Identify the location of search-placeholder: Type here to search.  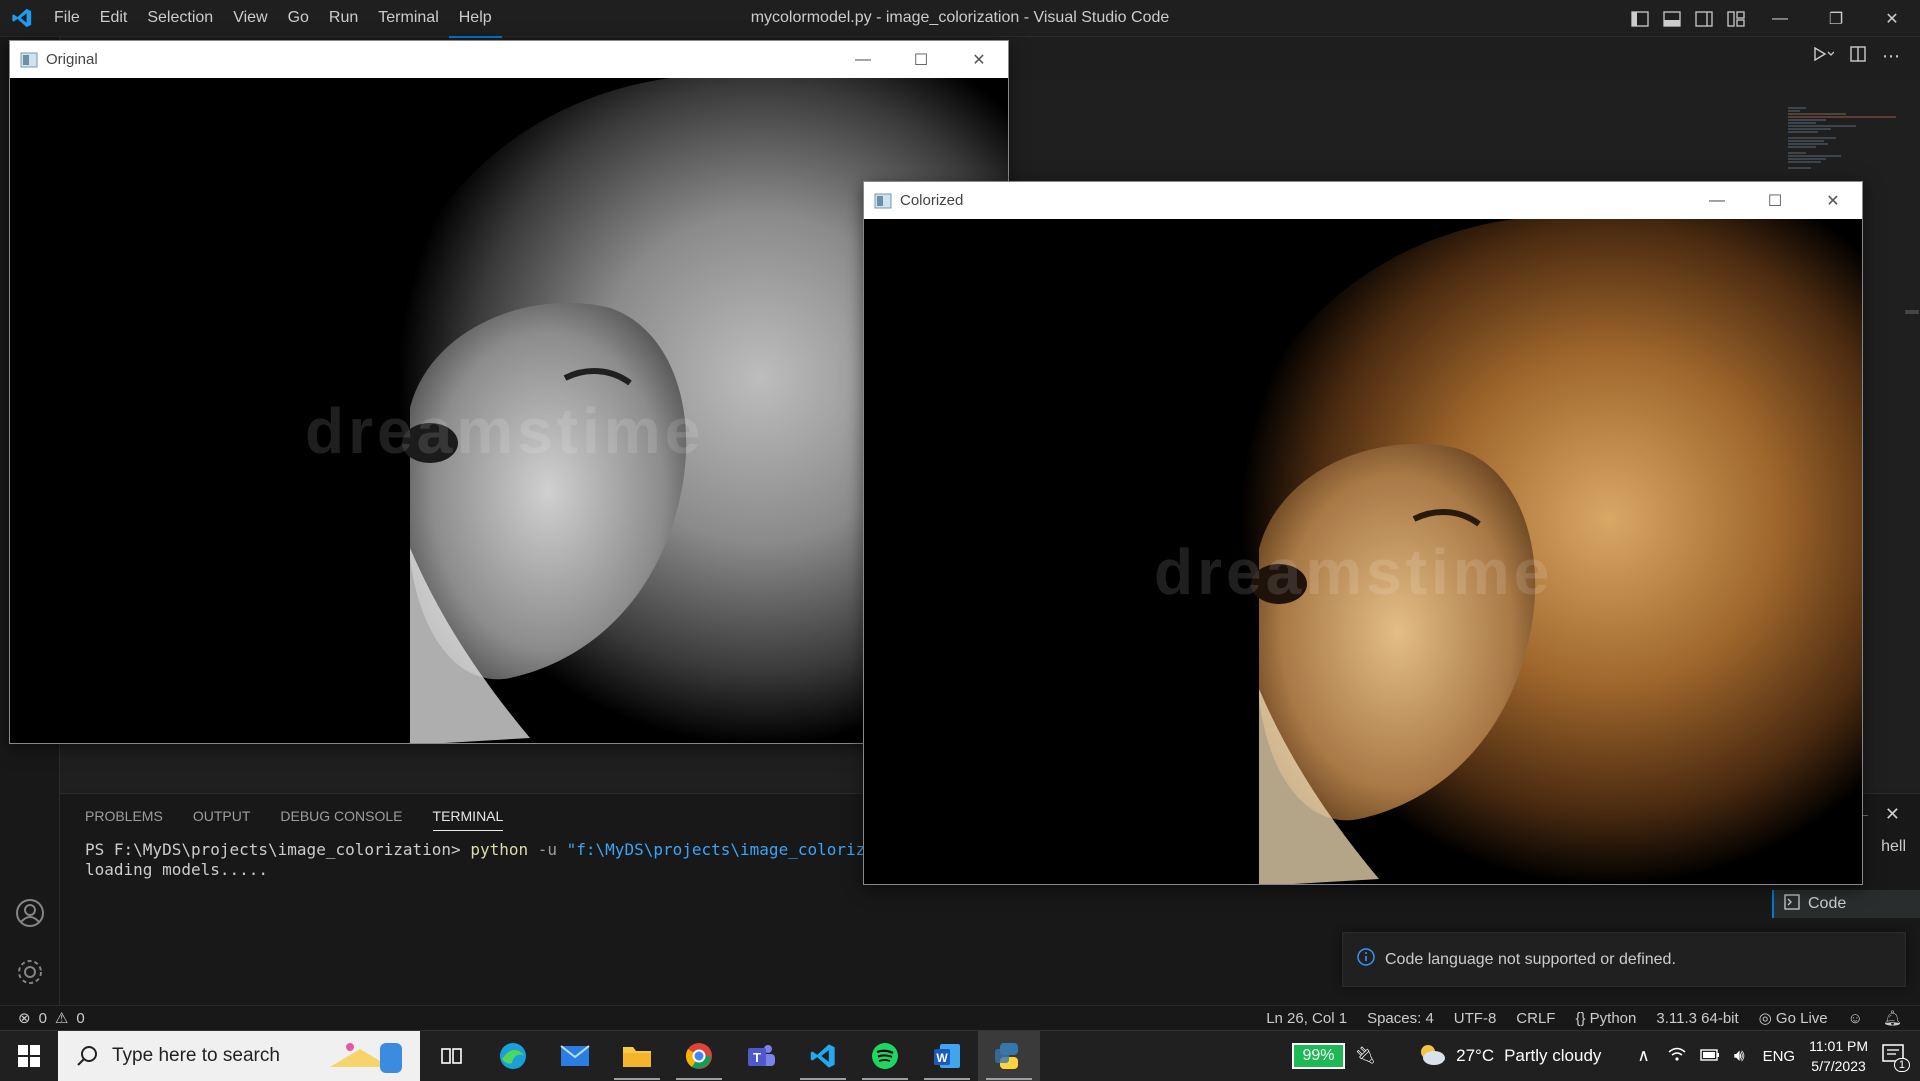
(196, 1055).